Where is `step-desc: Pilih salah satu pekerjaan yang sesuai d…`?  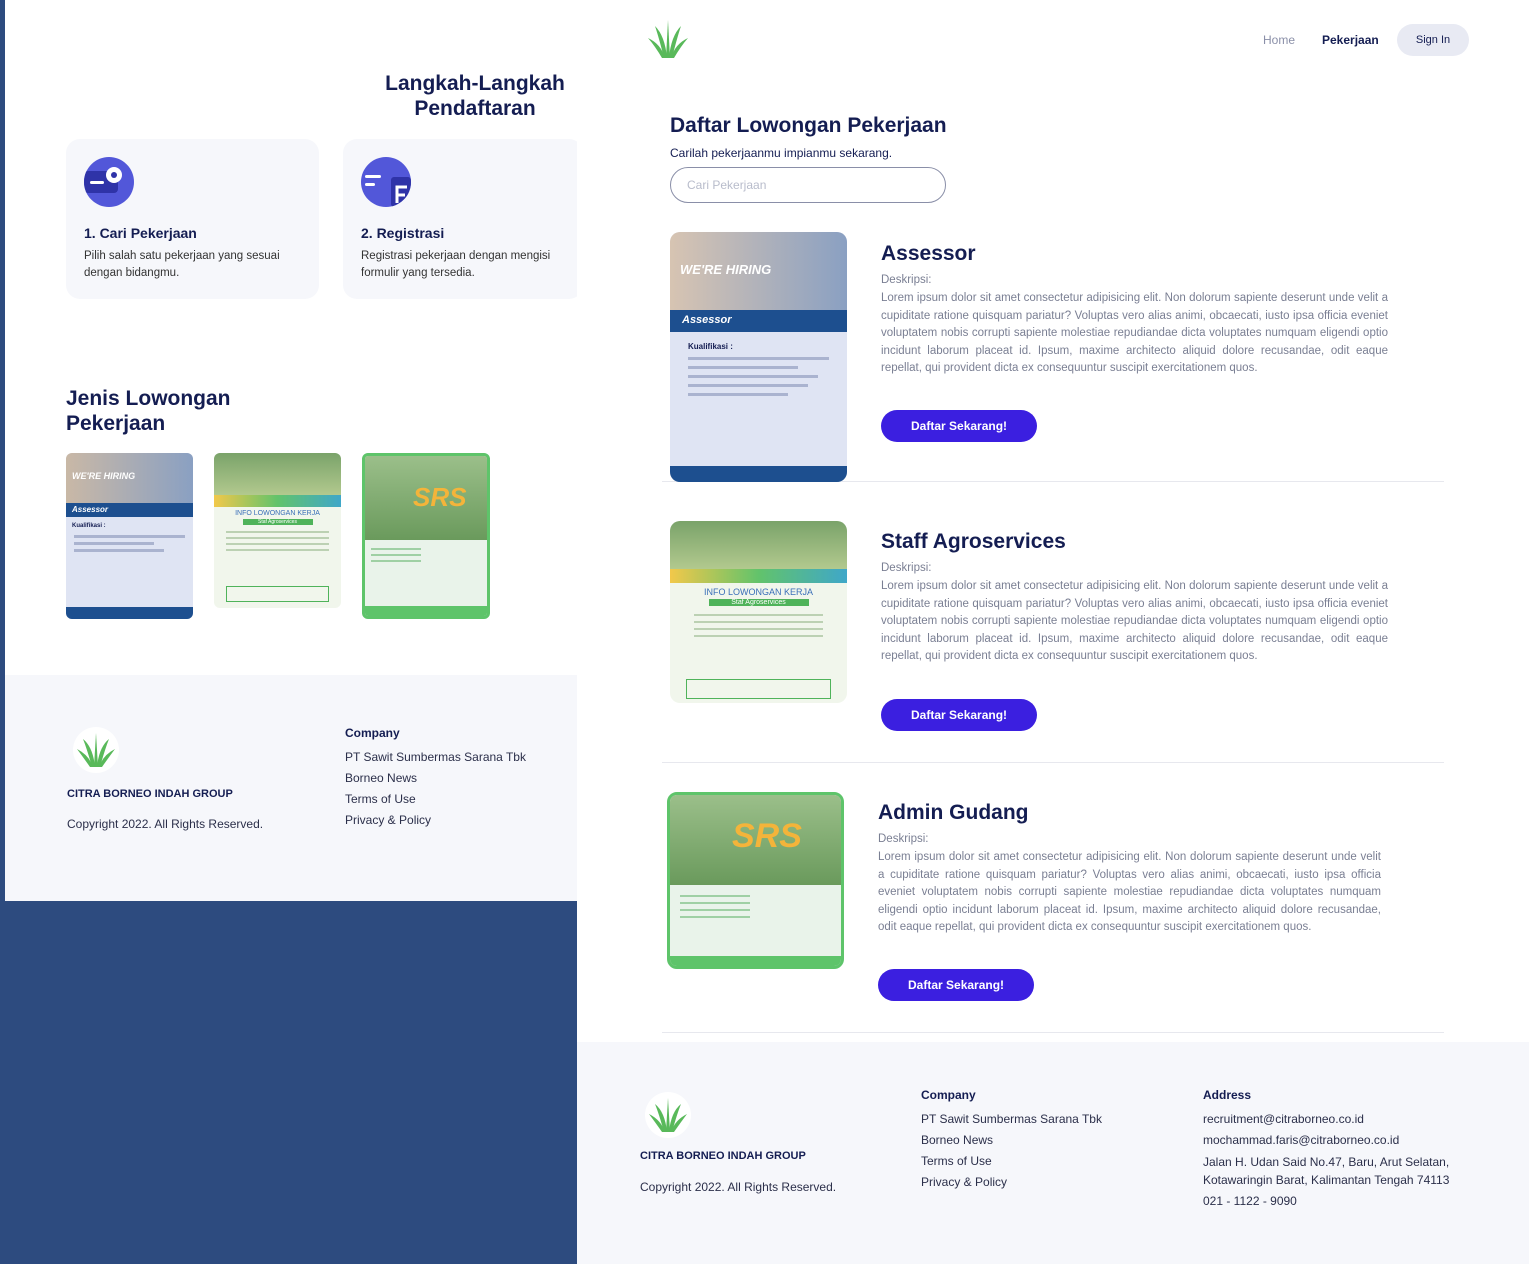
step-desc: Pilih salah satu pekerjaan yang sesuai d… is located at coordinates (182, 264).